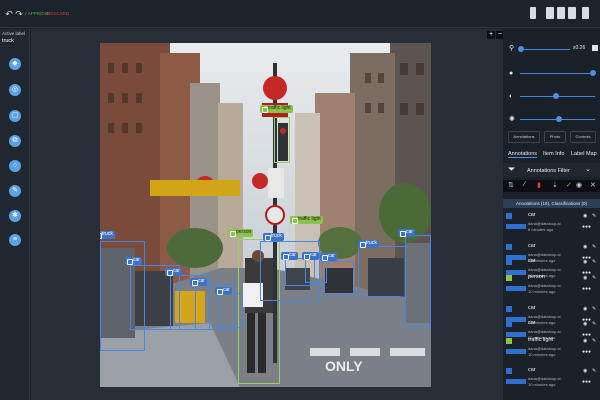 This screenshot has width=600, height=400. Describe the element at coordinates (553, 154) in the screenshot. I see `tab-item-info: Item Info` at that location.